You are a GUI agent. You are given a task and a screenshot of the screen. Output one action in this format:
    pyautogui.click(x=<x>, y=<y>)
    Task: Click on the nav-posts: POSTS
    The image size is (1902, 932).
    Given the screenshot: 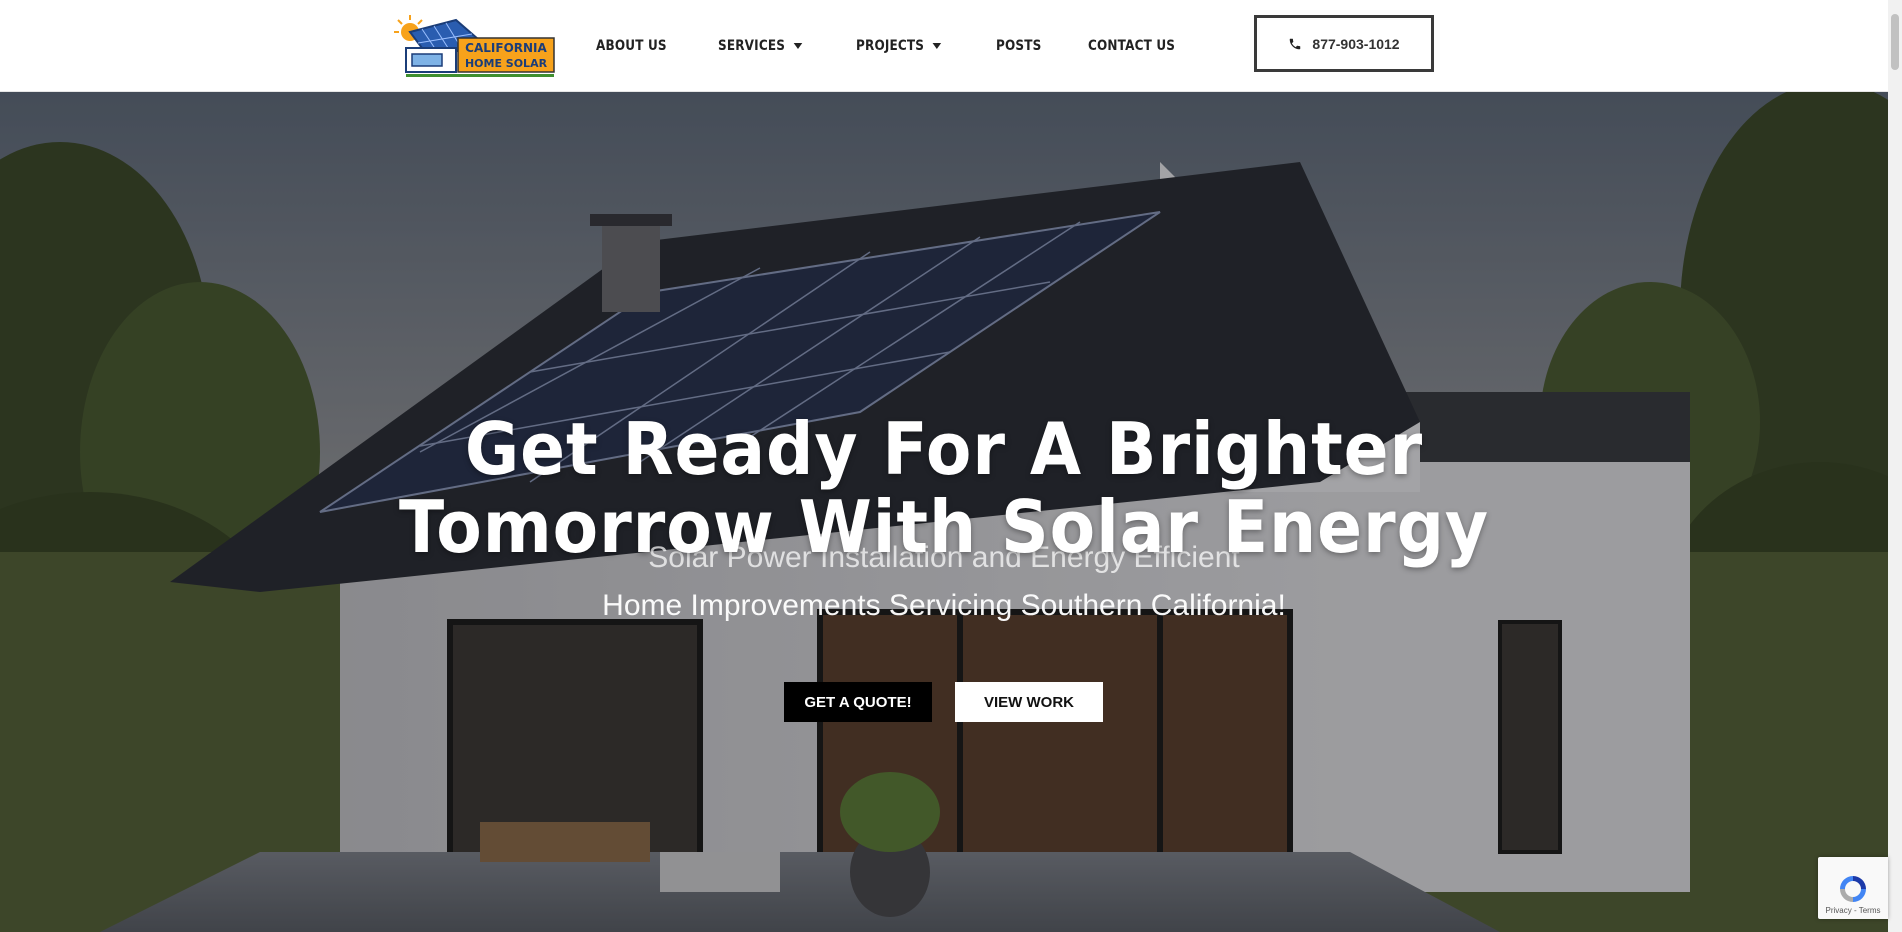 What is the action you would take?
    pyautogui.click(x=1018, y=46)
    